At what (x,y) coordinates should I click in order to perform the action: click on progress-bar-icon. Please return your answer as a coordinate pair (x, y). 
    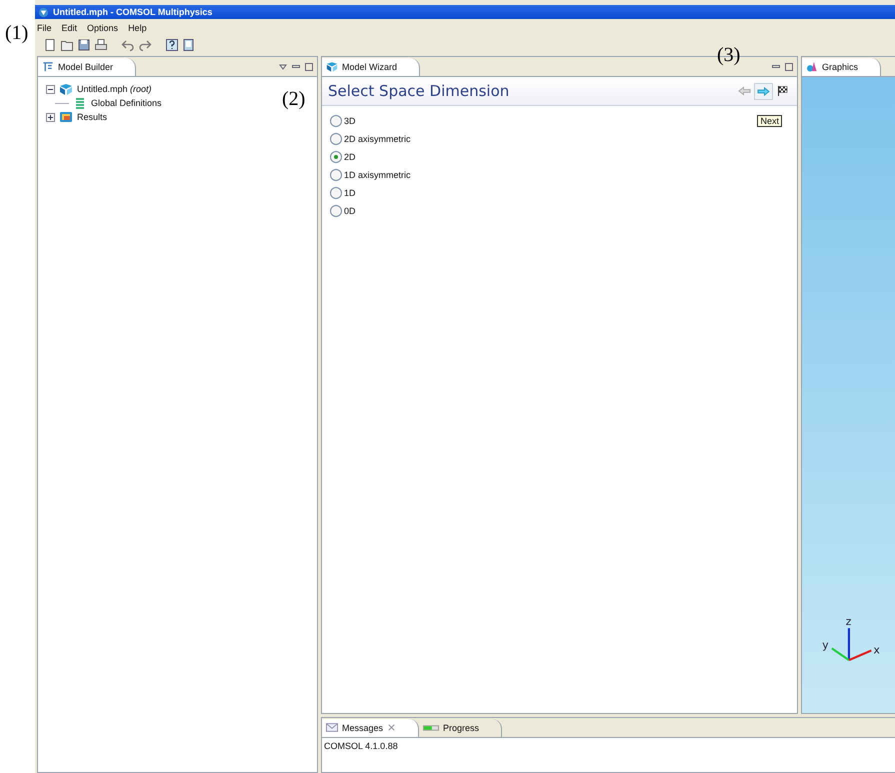
    Looking at the image, I should click on (431, 727).